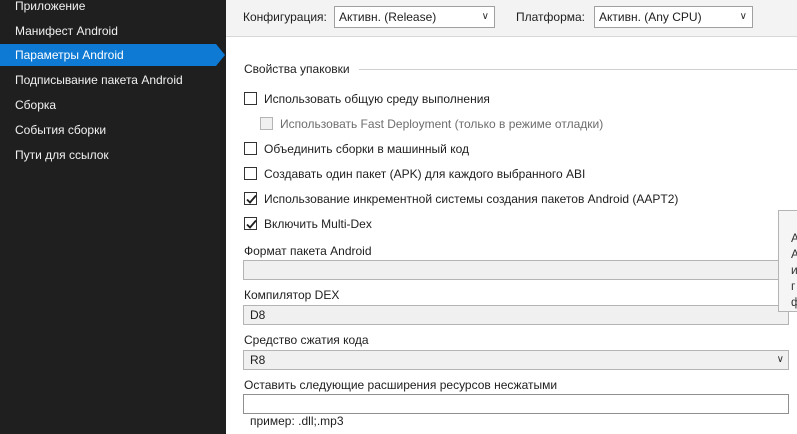 The height and width of the screenshot is (434, 797). What do you see at coordinates (787, 261) in the screenshot?
I see `tooltip-popup: А А и г ф` at bounding box center [787, 261].